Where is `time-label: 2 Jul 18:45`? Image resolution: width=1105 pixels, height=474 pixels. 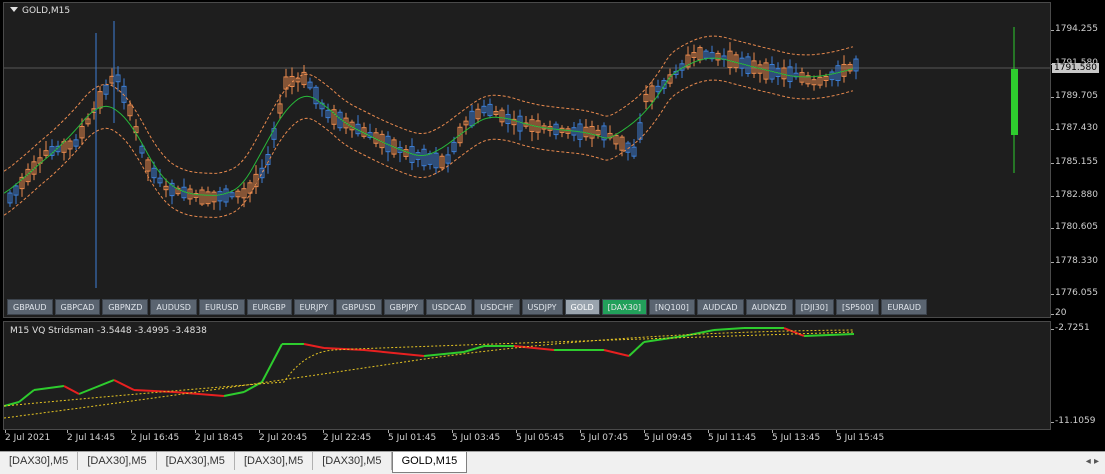
time-label: 2 Jul 18:45 is located at coordinates (219, 436).